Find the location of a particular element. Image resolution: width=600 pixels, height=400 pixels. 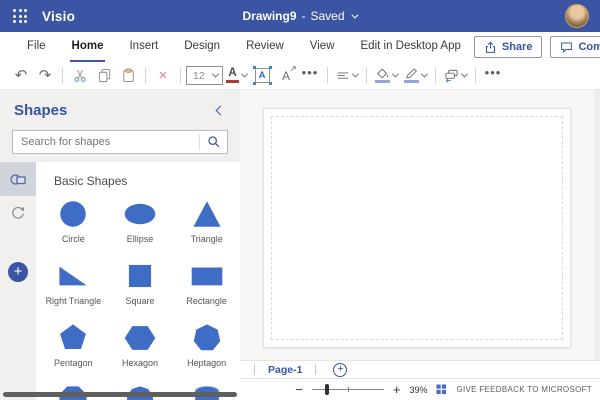

add-stencil-button: + is located at coordinates (18, 272).